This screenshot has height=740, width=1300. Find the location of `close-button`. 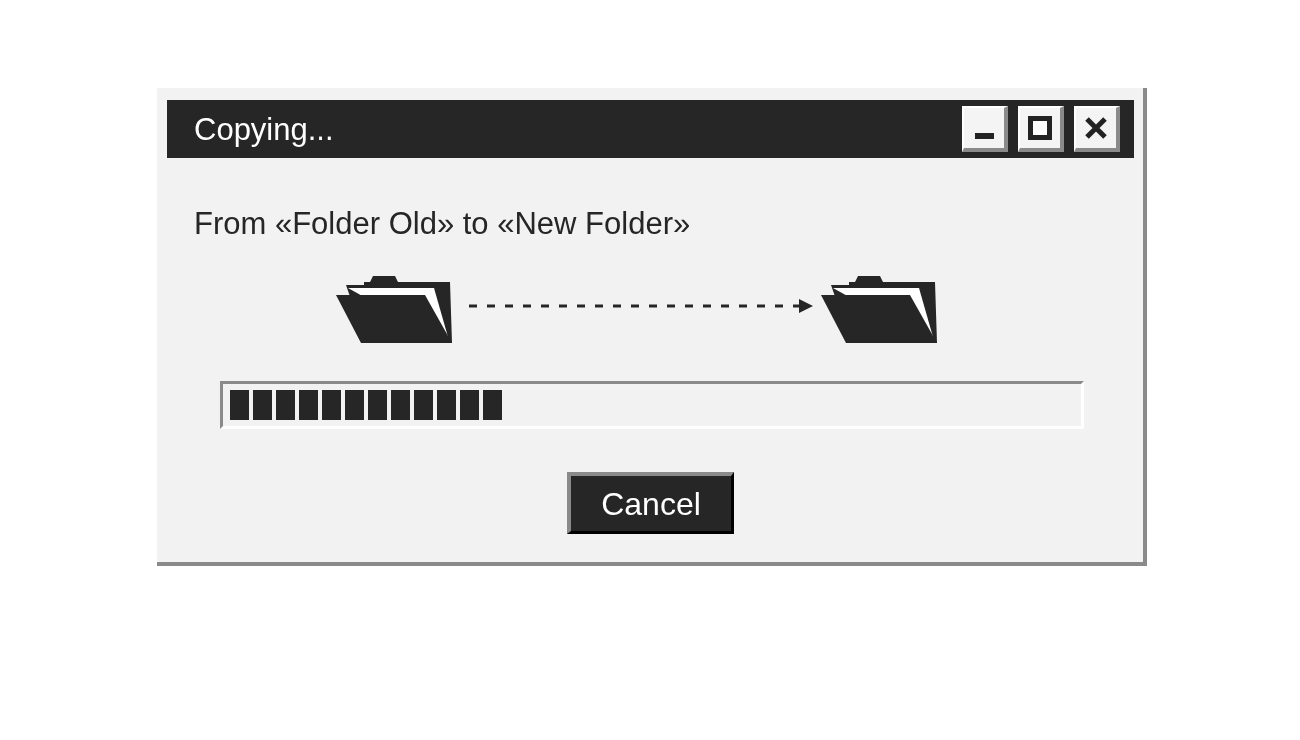

close-button is located at coordinates (1097, 129).